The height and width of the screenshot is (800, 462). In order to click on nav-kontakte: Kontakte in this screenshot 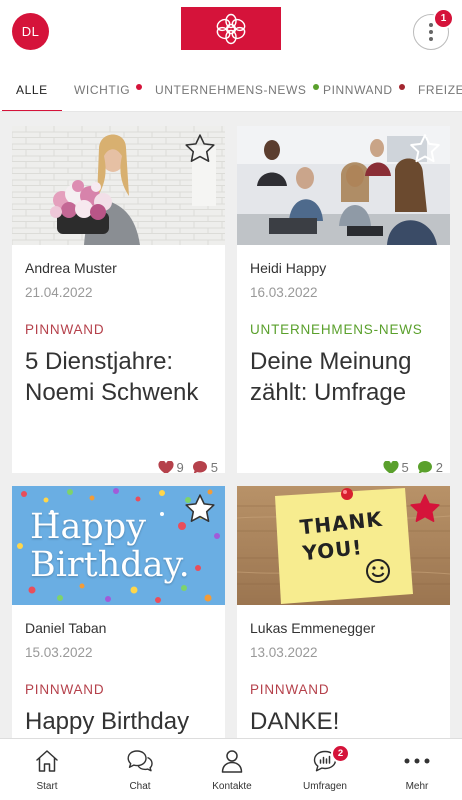, I will do `click(232, 769)`.